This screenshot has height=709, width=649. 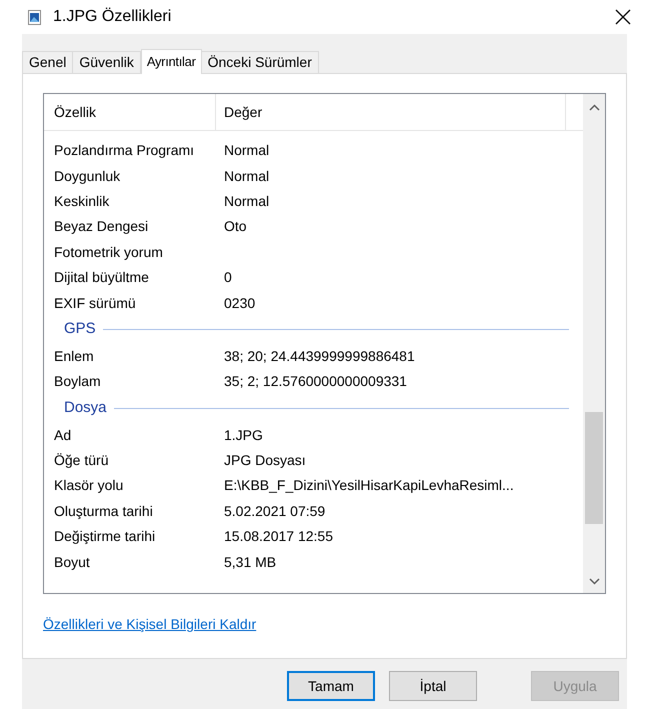 I want to click on property-name: Enlem, so click(x=74, y=356).